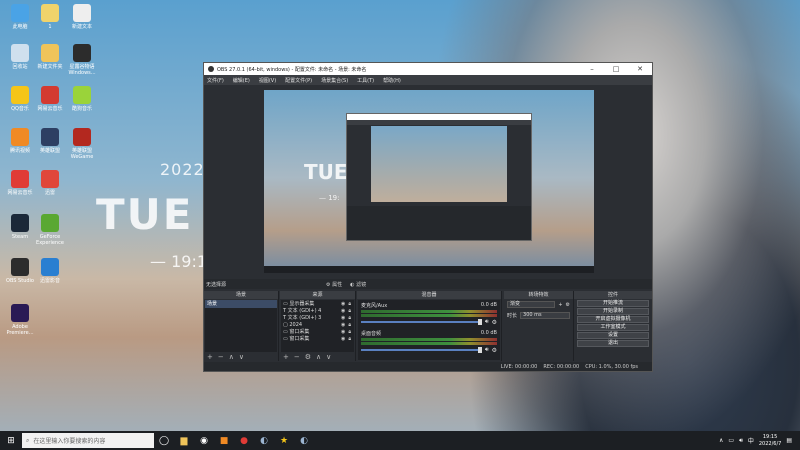 This screenshot has width=800, height=450. Describe the element at coordinates (284, 440) in the screenshot. I see `star-icon: ★` at that location.